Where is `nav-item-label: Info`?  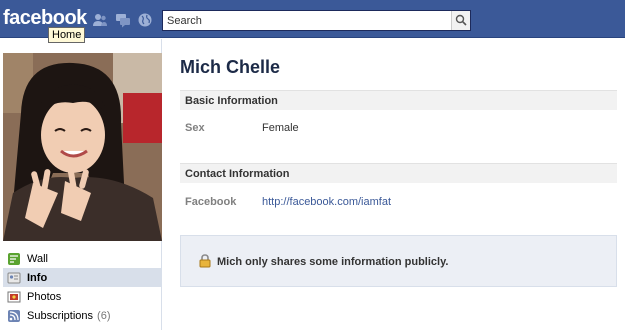
nav-item-label: Info is located at coordinates (37, 277).